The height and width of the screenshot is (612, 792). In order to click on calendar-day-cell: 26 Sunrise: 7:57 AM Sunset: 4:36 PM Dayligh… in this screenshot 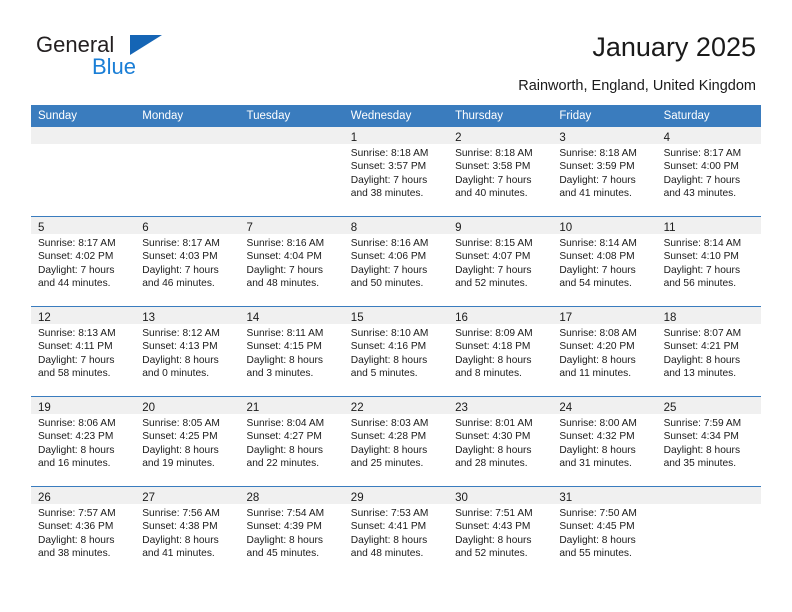, I will do `click(83, 531)`.